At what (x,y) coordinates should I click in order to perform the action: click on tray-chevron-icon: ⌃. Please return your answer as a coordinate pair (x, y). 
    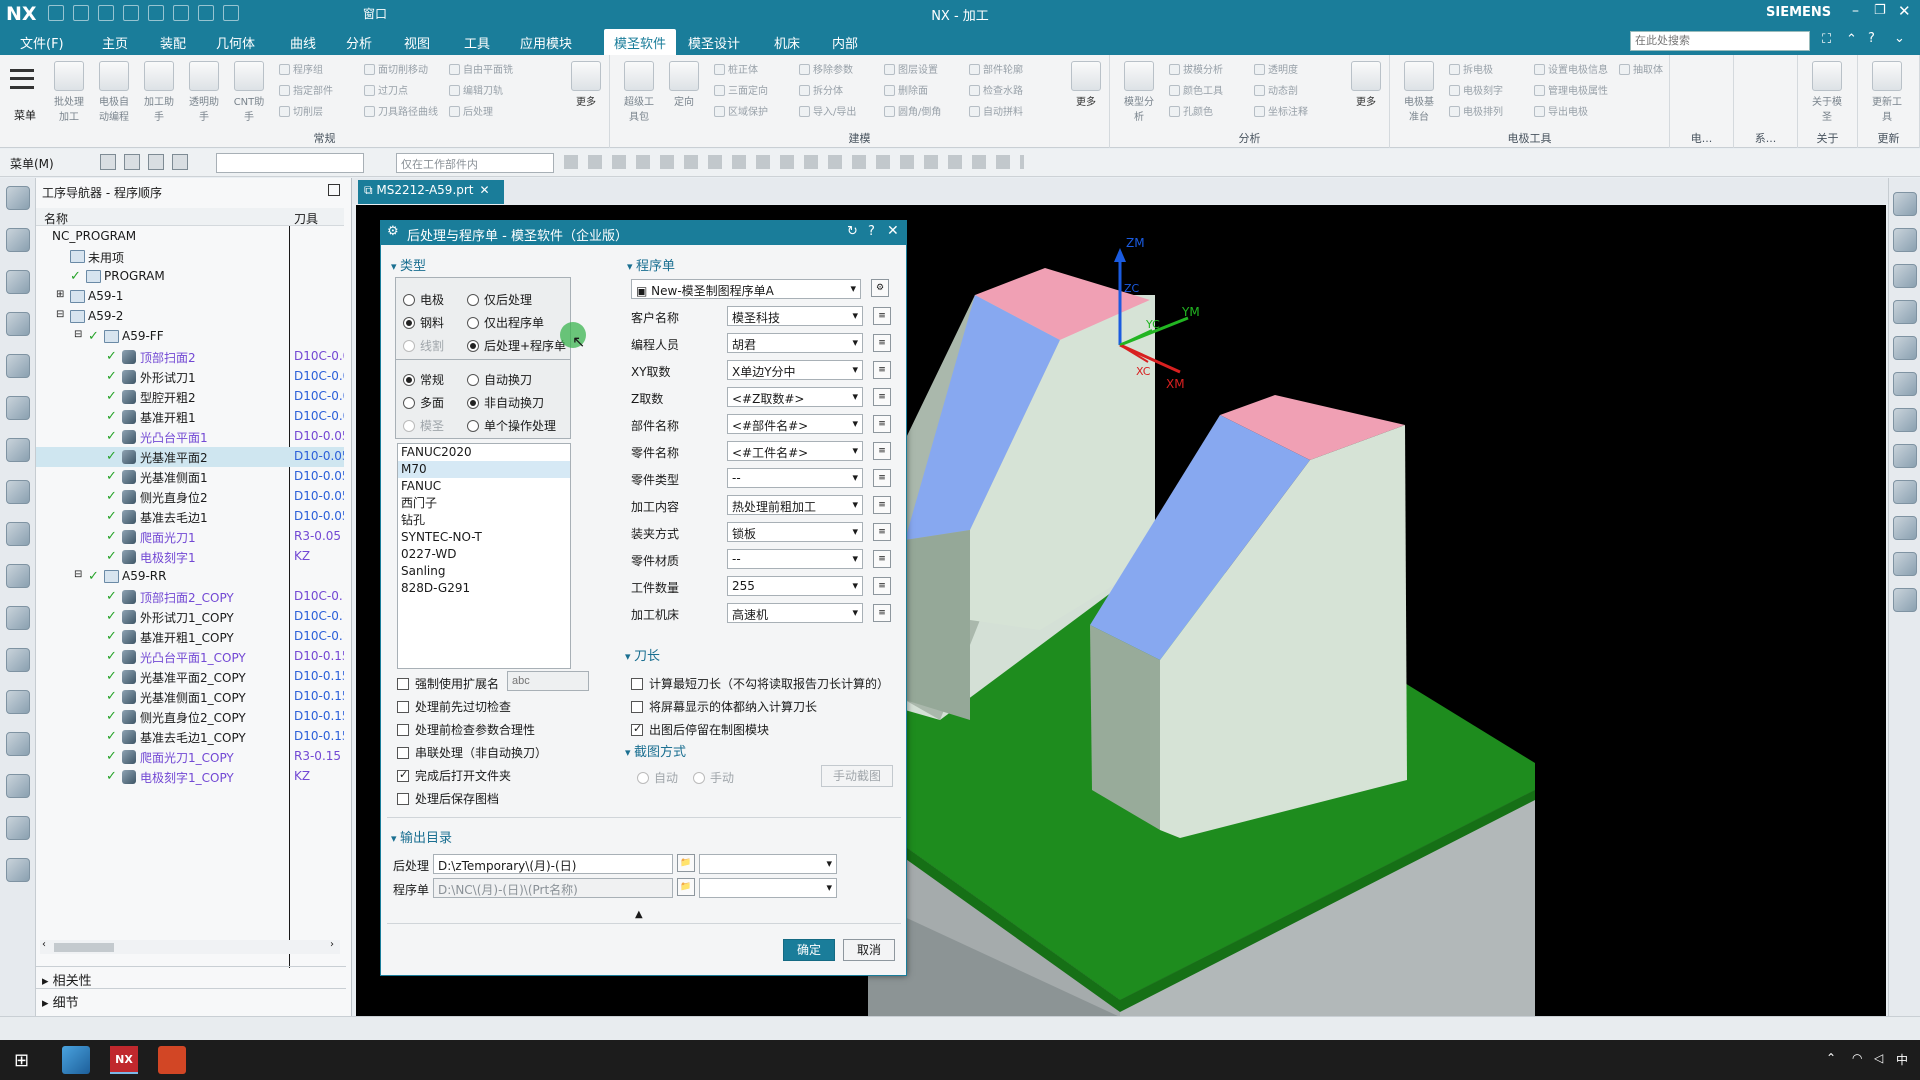
    Looking at the image, I should click on (1831, 1058).